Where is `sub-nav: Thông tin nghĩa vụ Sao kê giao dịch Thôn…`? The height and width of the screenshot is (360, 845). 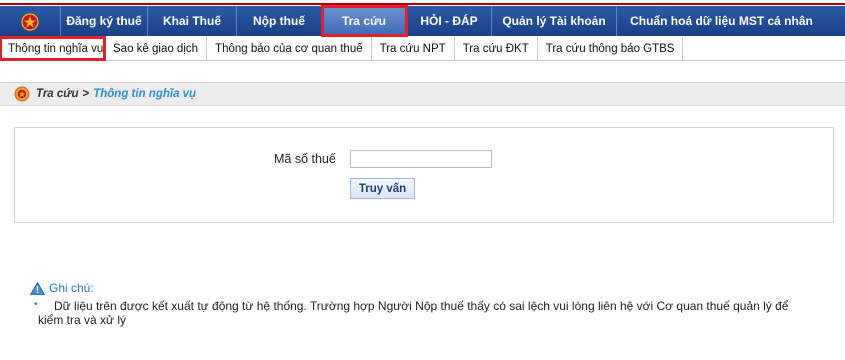
sub-nav: Thông tin nghĩa vụ Sao kê giao dịch Thôn… is located at coordinates (422, 48).